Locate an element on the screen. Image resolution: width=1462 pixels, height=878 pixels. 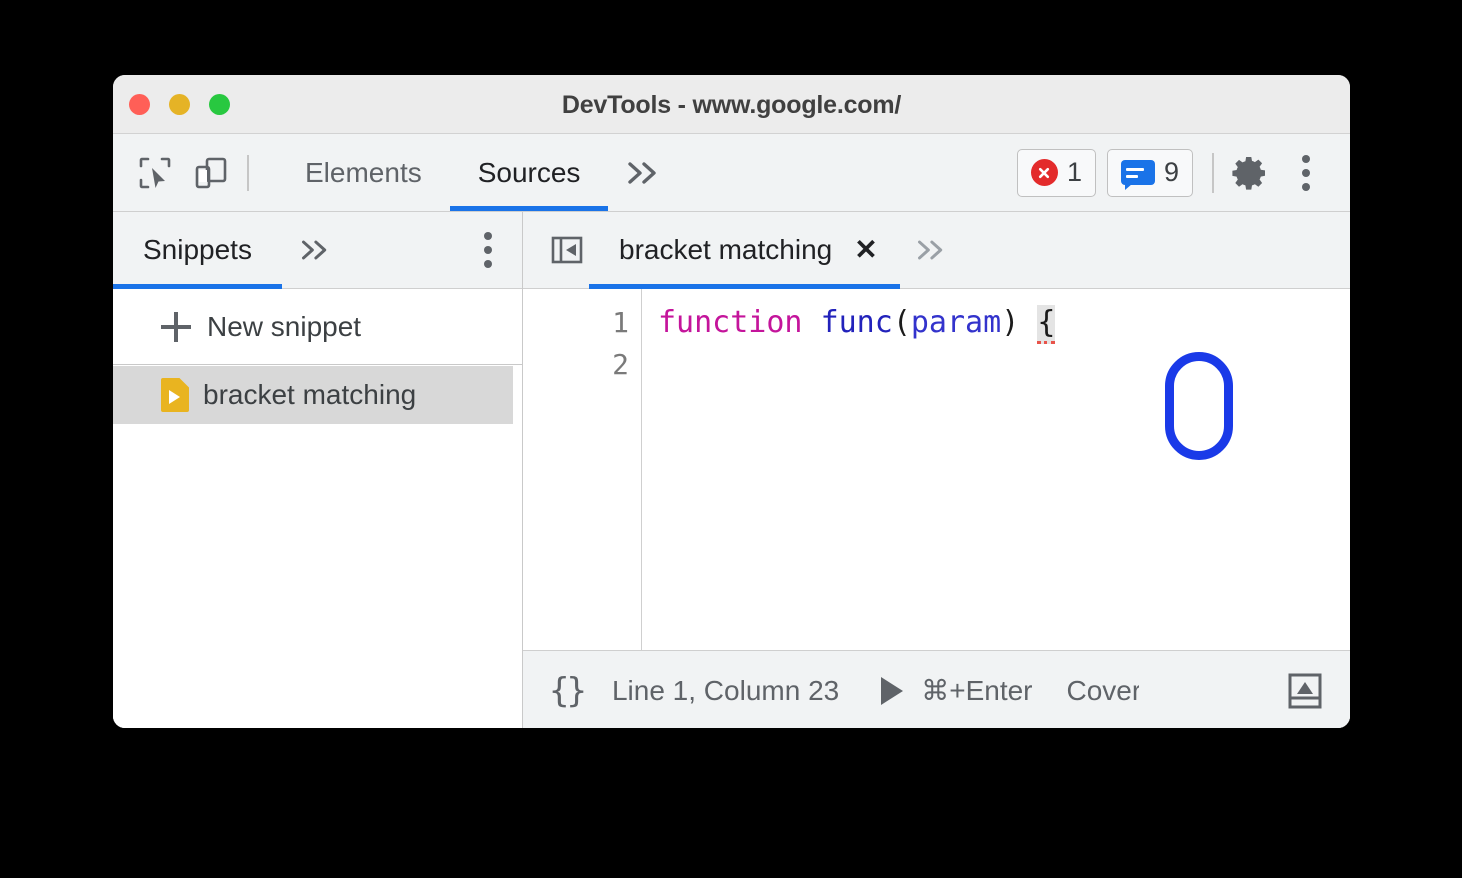
gear-icon is located at coordinates (1250, 173).